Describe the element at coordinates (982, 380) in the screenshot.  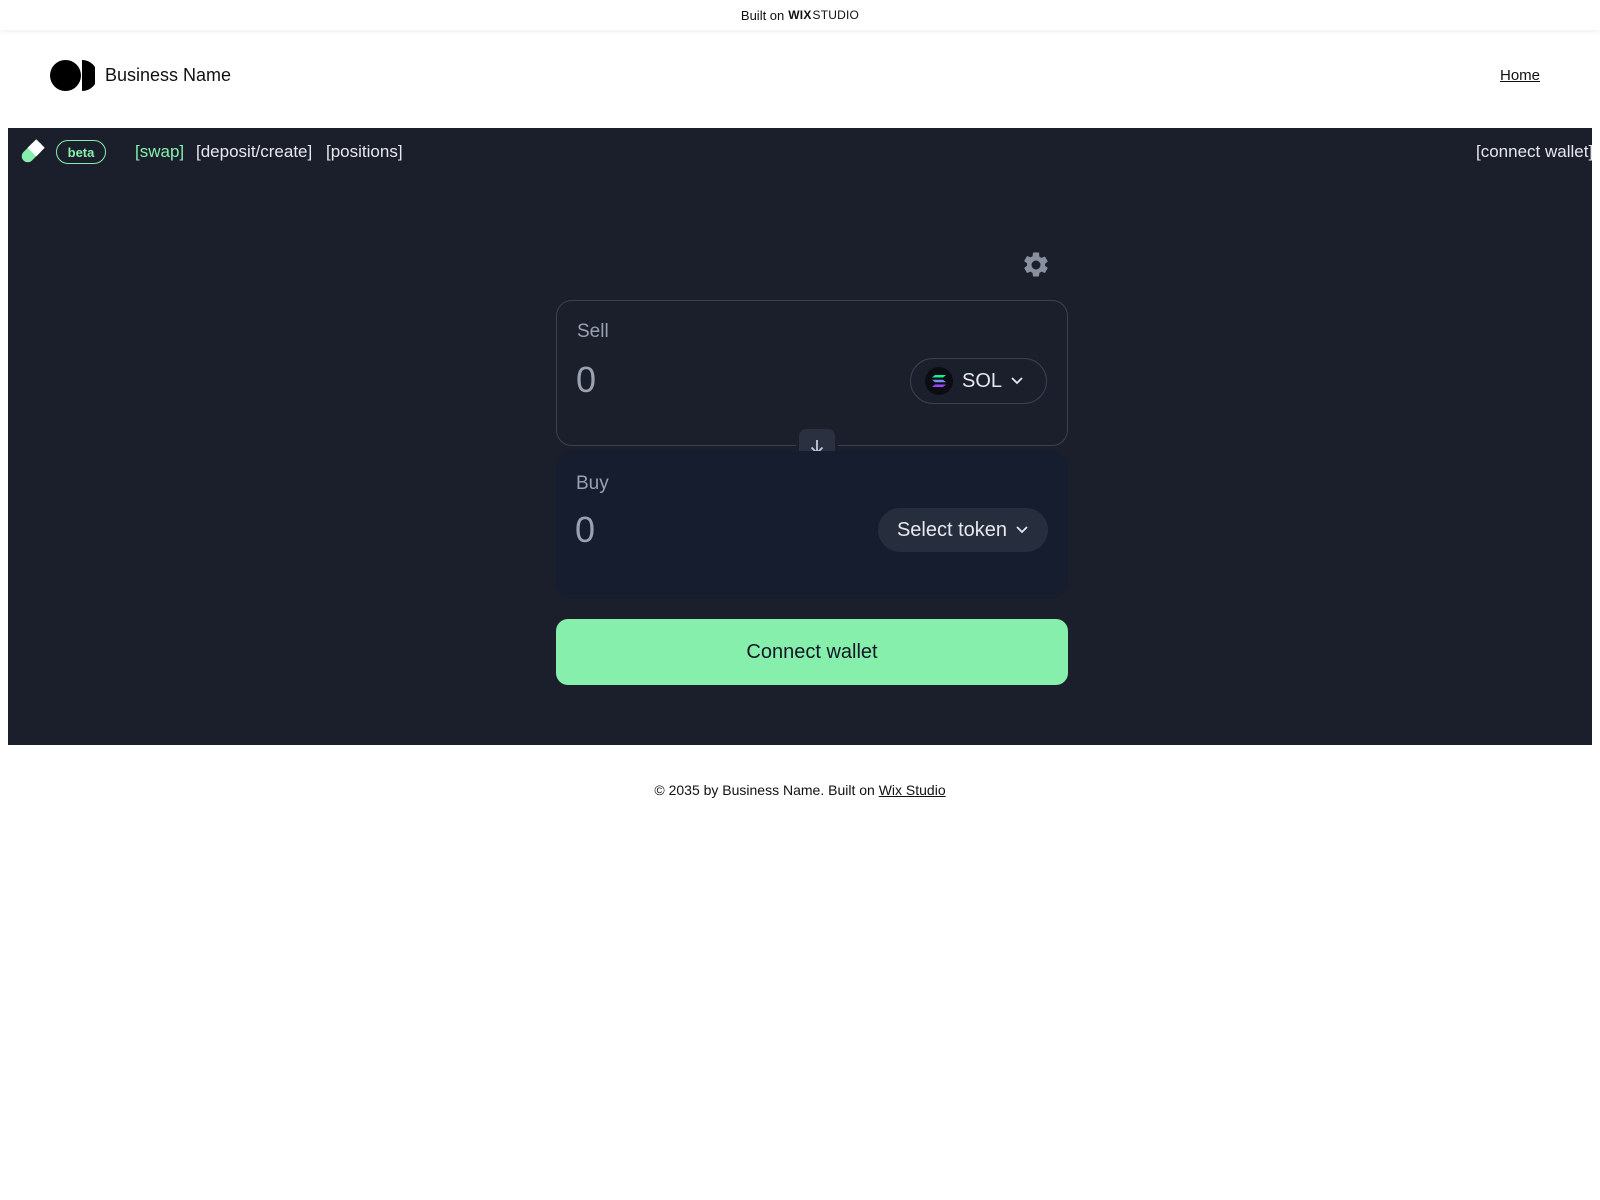
I see `sell-token-symbol: SOL` at that location.